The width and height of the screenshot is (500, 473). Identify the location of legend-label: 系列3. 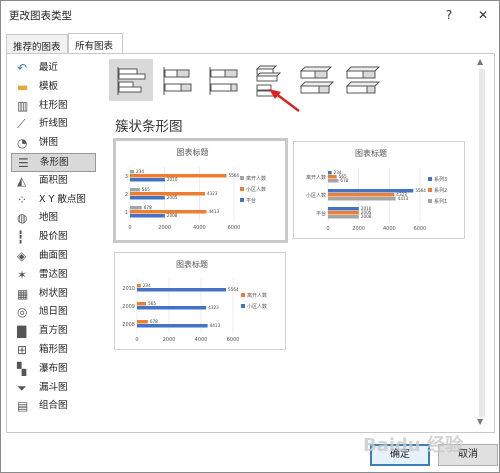
(440, 179).